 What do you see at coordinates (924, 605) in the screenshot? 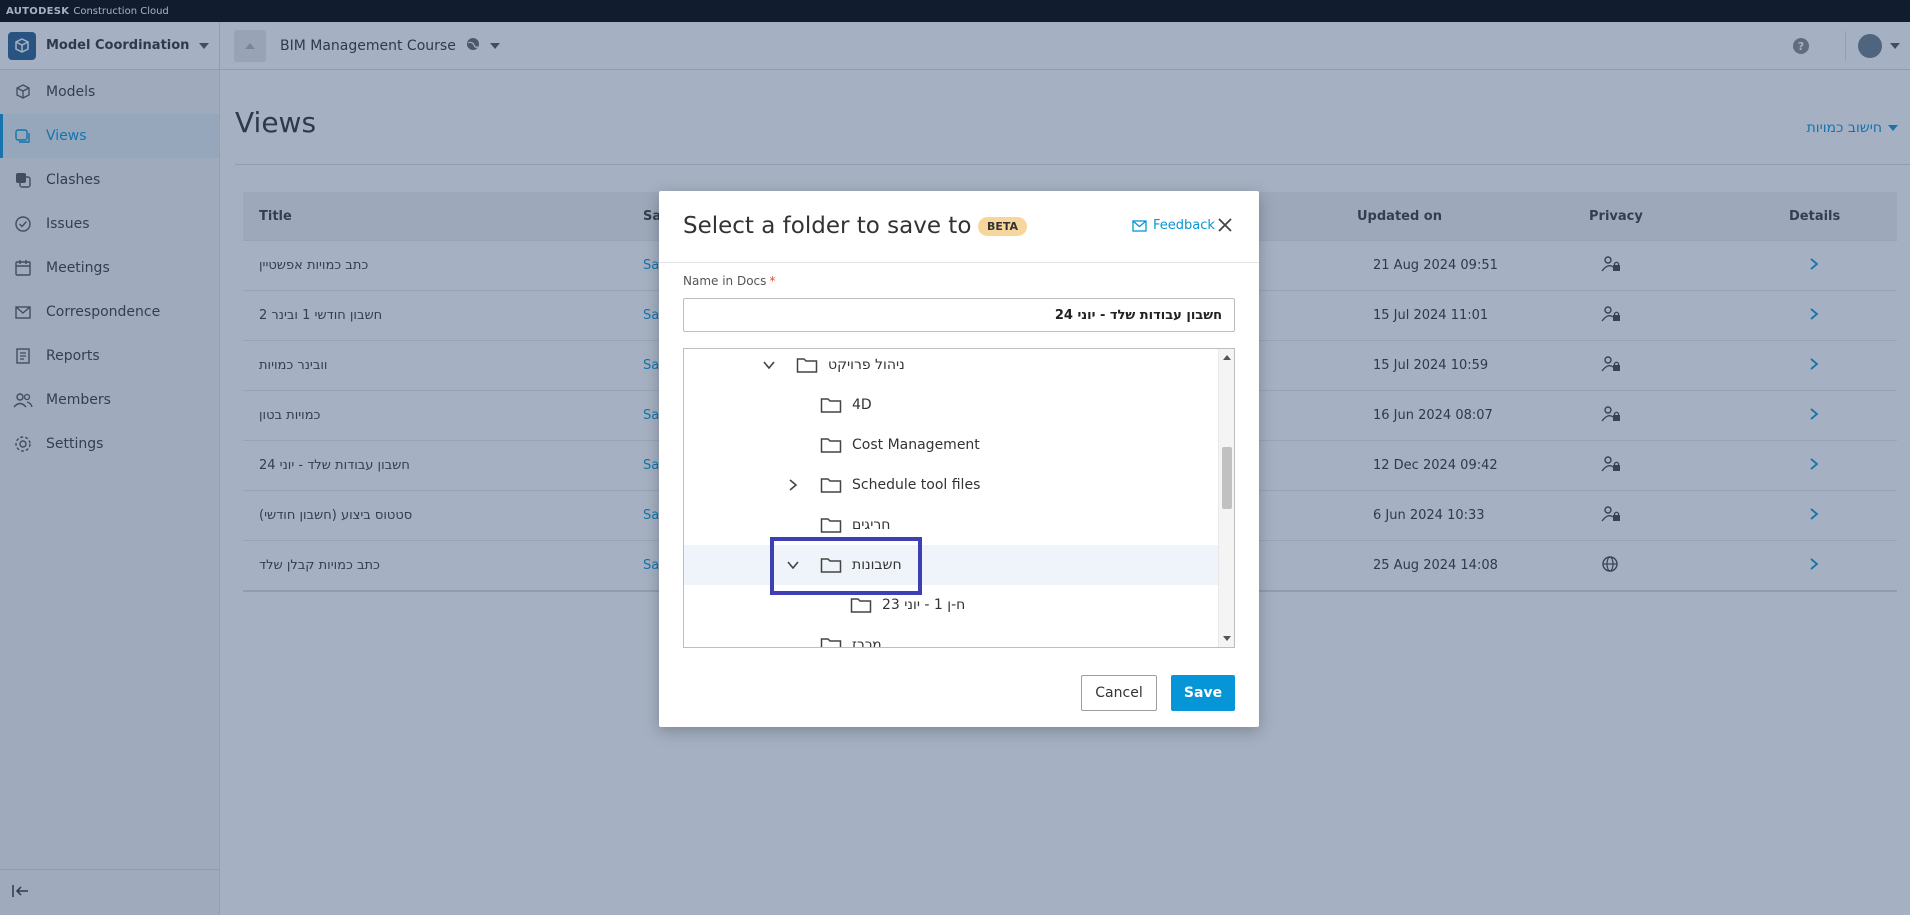
I see `folder-label: ח-ן 1 - יוני 23` at bounding box center [924, 605].